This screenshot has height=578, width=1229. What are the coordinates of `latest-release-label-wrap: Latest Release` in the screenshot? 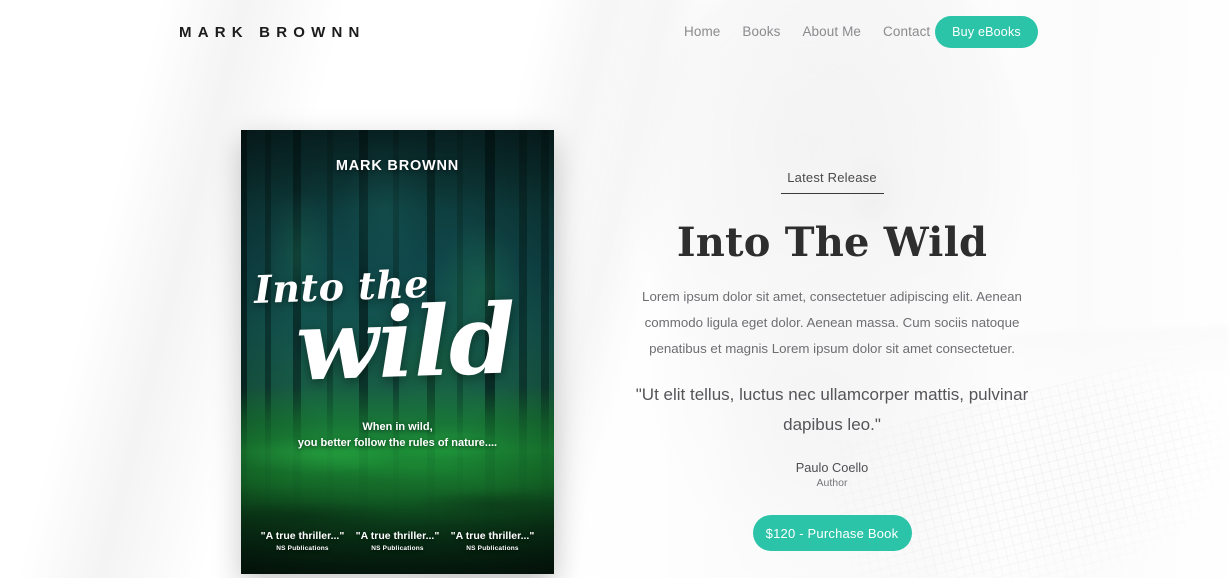 It's located at (832, 182).